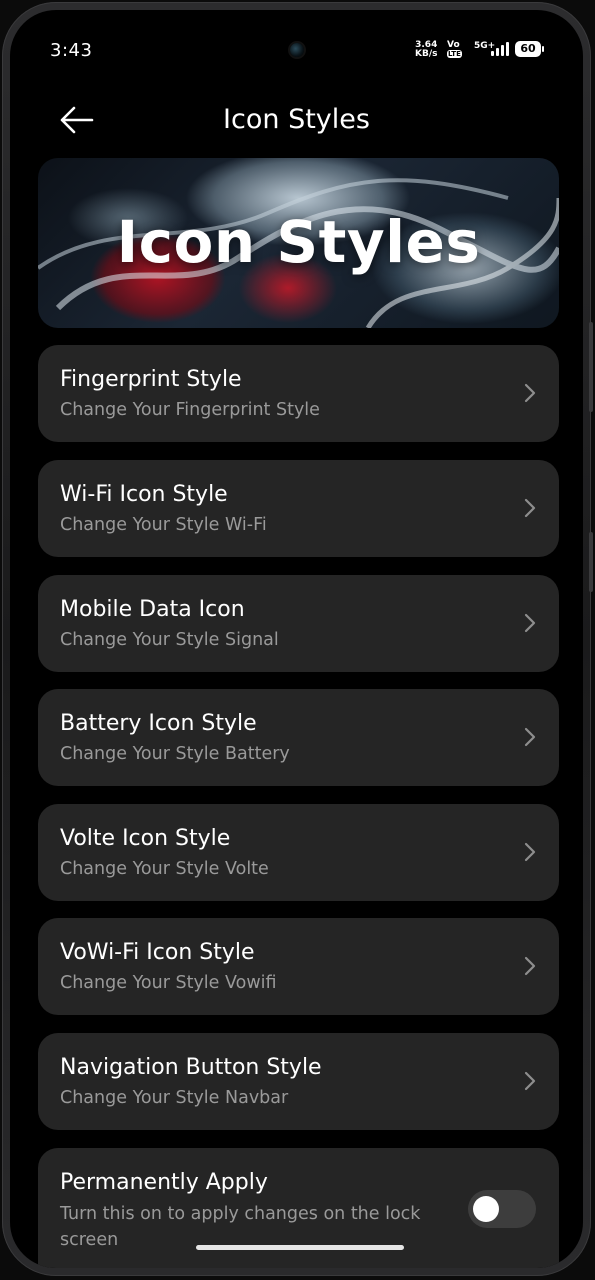  I want to click on power-button, so click(591, 562).